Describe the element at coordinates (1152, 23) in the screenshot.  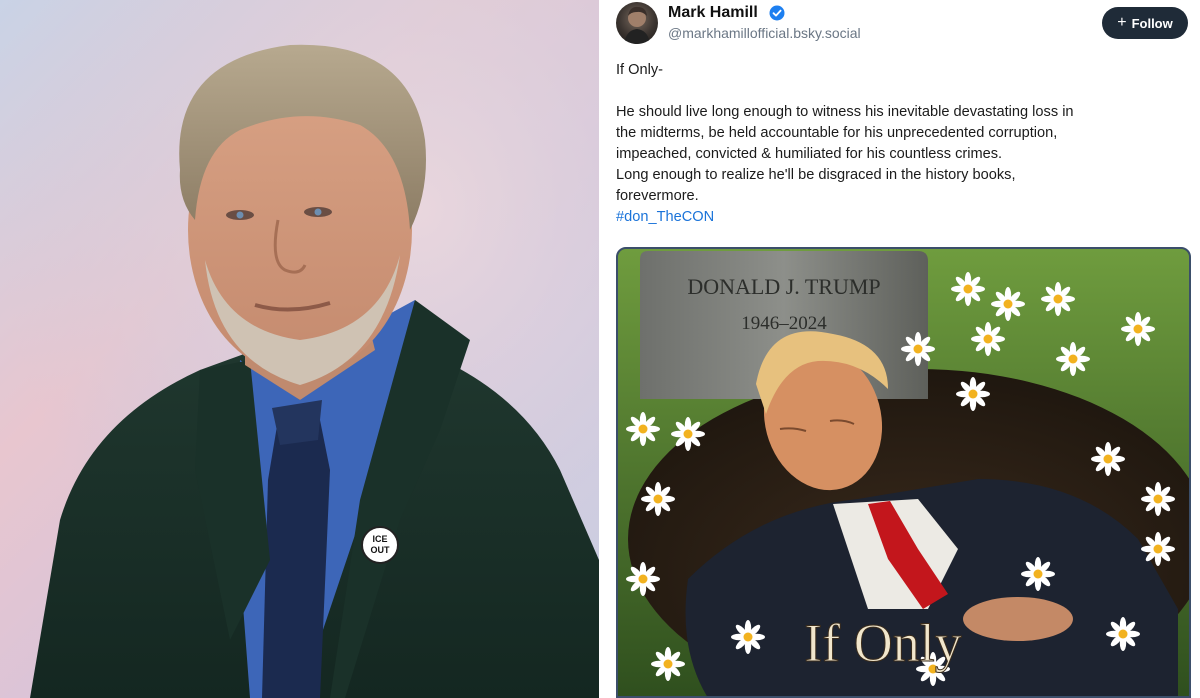
I see `follow-label: Follow` at that location.